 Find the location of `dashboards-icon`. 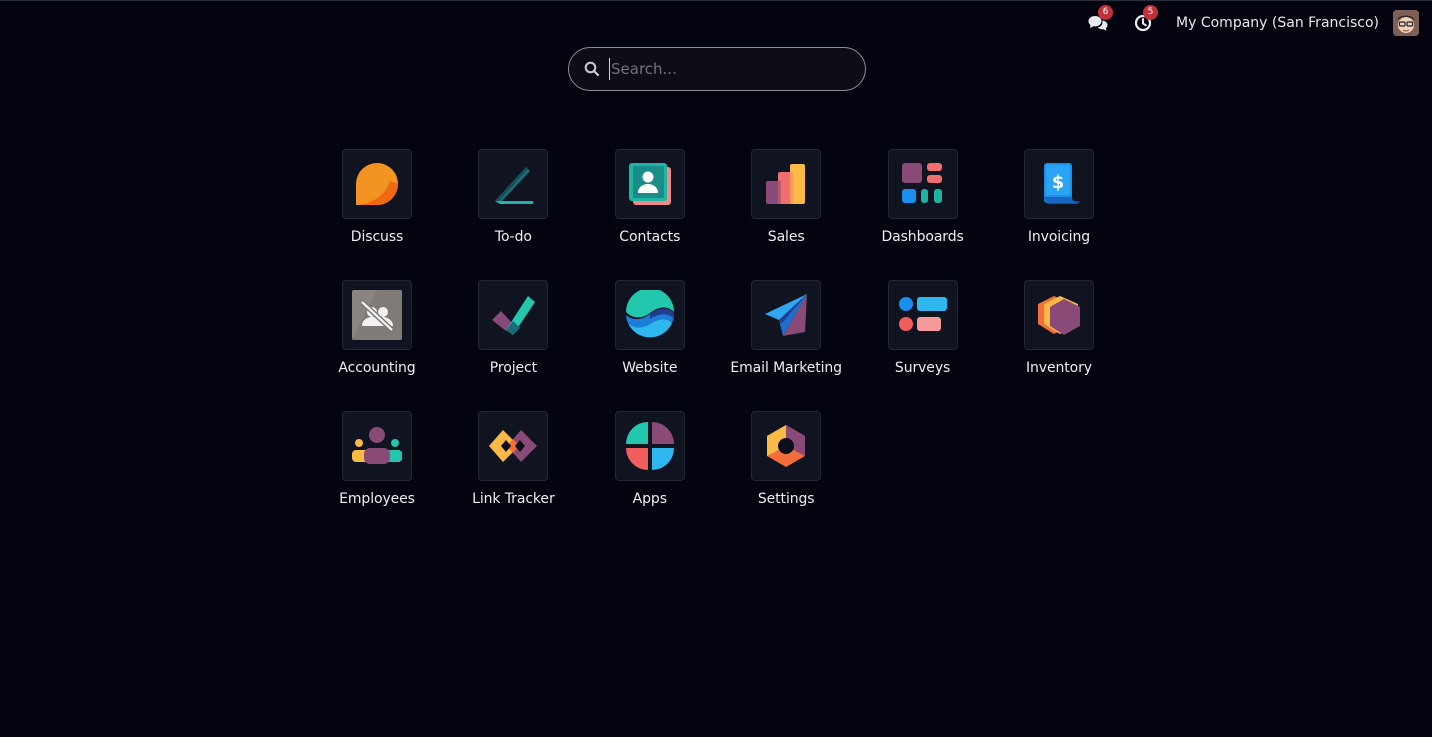

dashboards-icon is located at coordinates (921, 183).